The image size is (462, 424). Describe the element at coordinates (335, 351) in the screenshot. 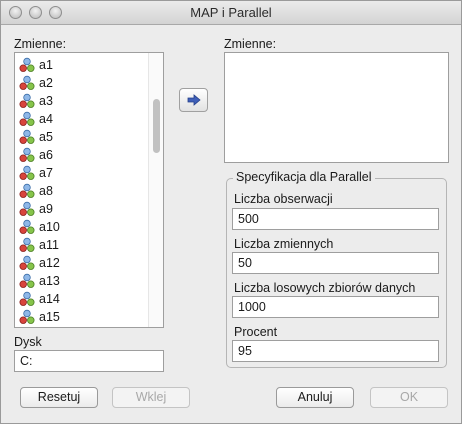

I see `percent-field: 95` at that location.